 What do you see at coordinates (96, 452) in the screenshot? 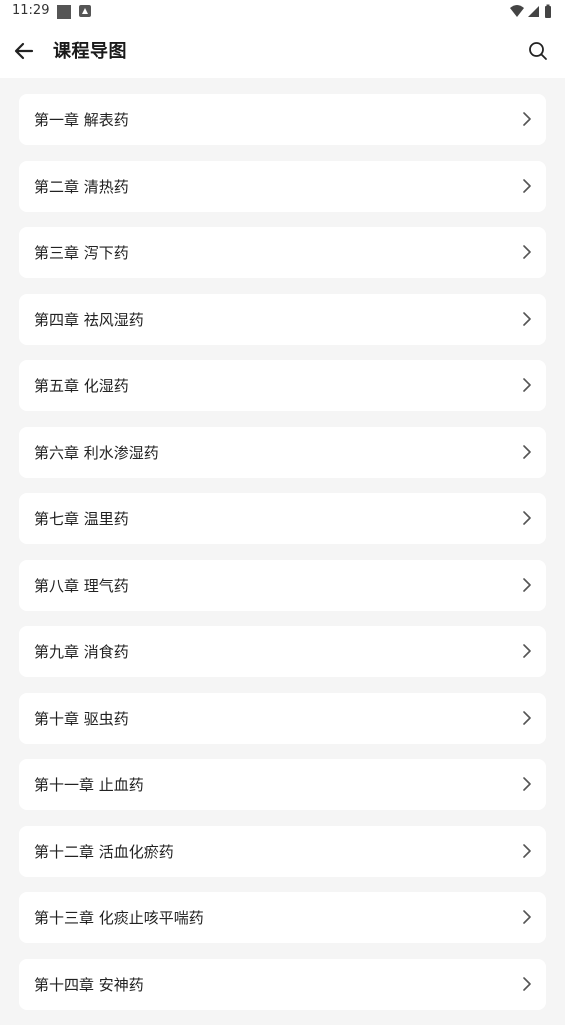
I see `chapter-label: 第六章 利水渗湿药` at bounding box center [96, 452].